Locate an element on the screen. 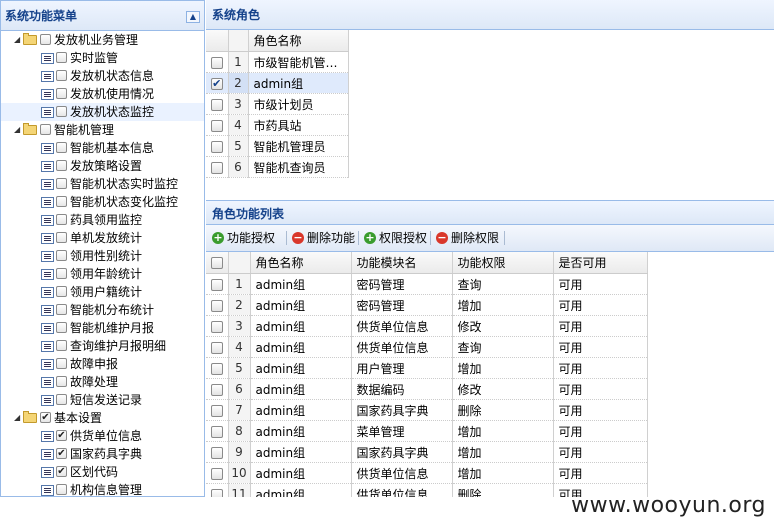 The image size is (774, 530). column-header-module: 功能模块名 is located at coordinates (402, 263).